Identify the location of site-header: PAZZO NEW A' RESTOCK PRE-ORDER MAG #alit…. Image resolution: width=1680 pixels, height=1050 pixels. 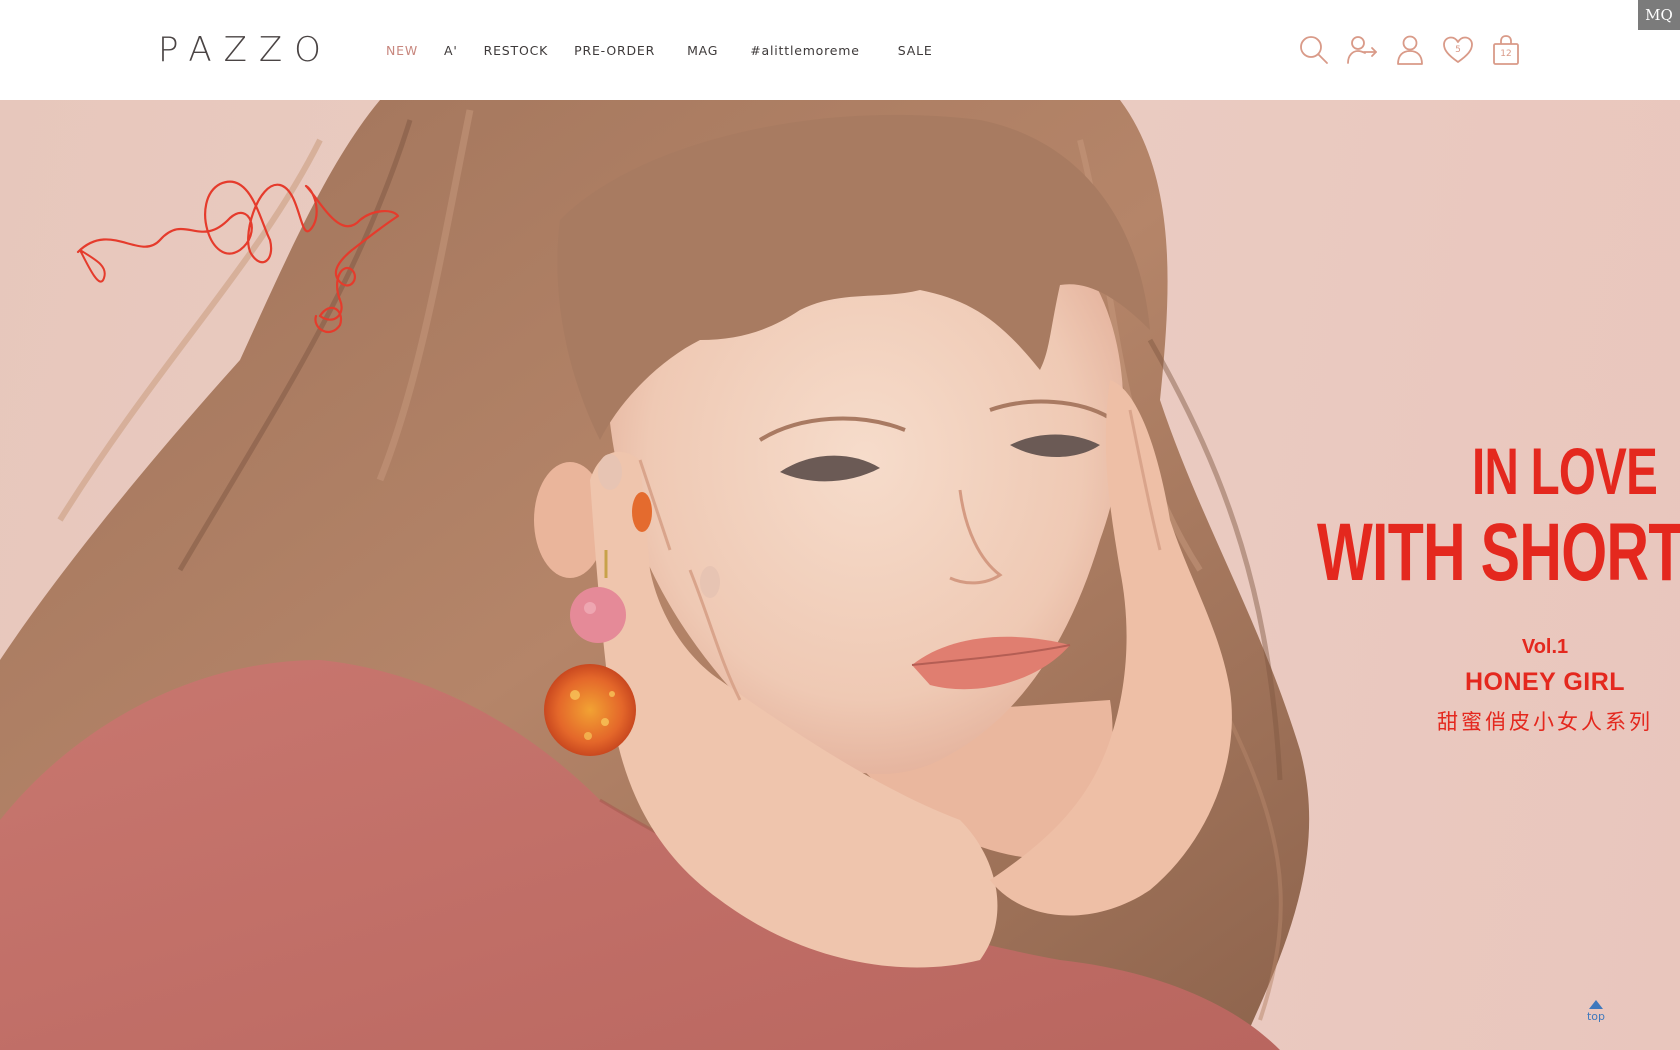
(840, 50).